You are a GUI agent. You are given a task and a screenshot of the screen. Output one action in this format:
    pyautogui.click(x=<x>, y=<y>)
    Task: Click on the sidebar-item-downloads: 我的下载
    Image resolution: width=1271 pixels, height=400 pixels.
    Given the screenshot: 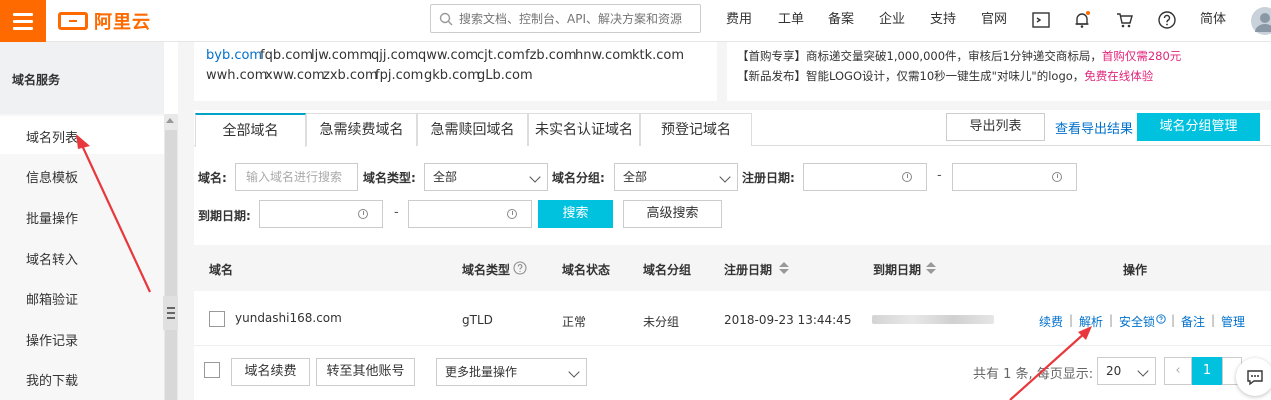 What is the action you would take?
    pyautogui.click(x=52, y=379)
    